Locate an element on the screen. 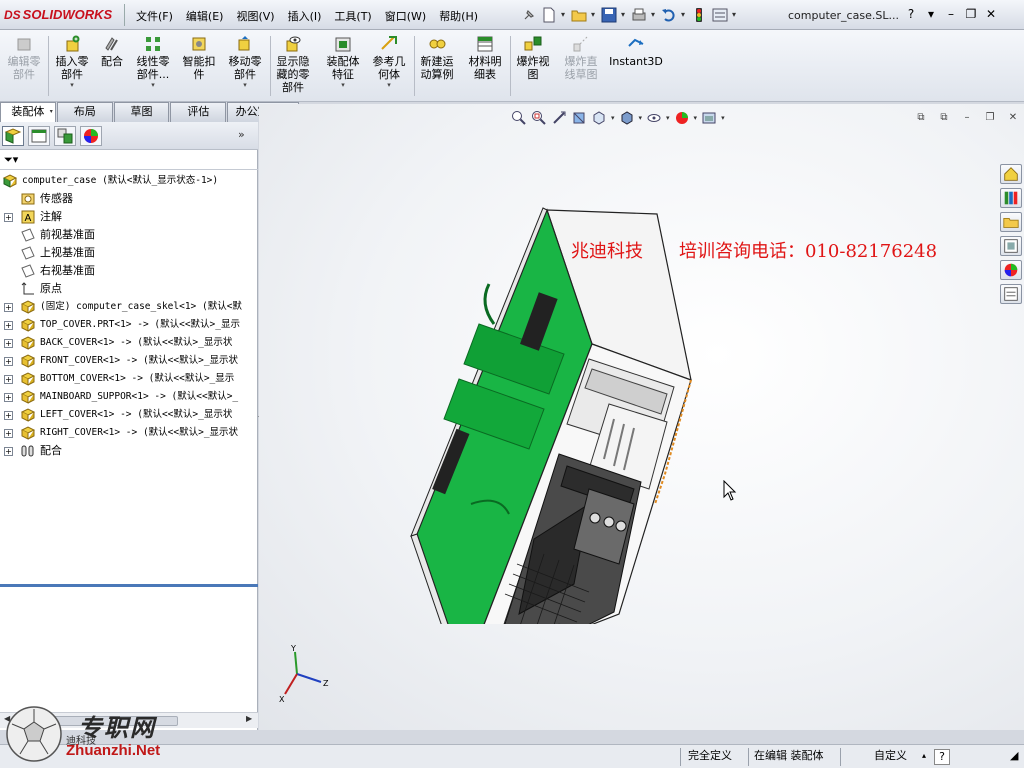 Image resolution: width=1024 pixels, height=768 pixels. instant3d-button: Instant3D is located at coordinates (636, 51).